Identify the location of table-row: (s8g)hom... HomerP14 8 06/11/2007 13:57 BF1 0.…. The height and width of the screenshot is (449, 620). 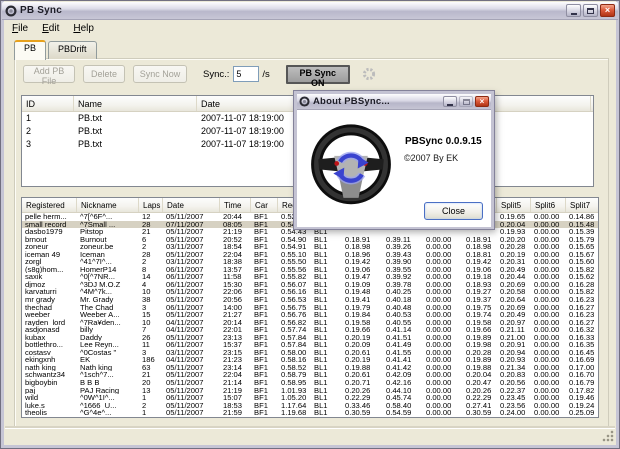
(310, 270).